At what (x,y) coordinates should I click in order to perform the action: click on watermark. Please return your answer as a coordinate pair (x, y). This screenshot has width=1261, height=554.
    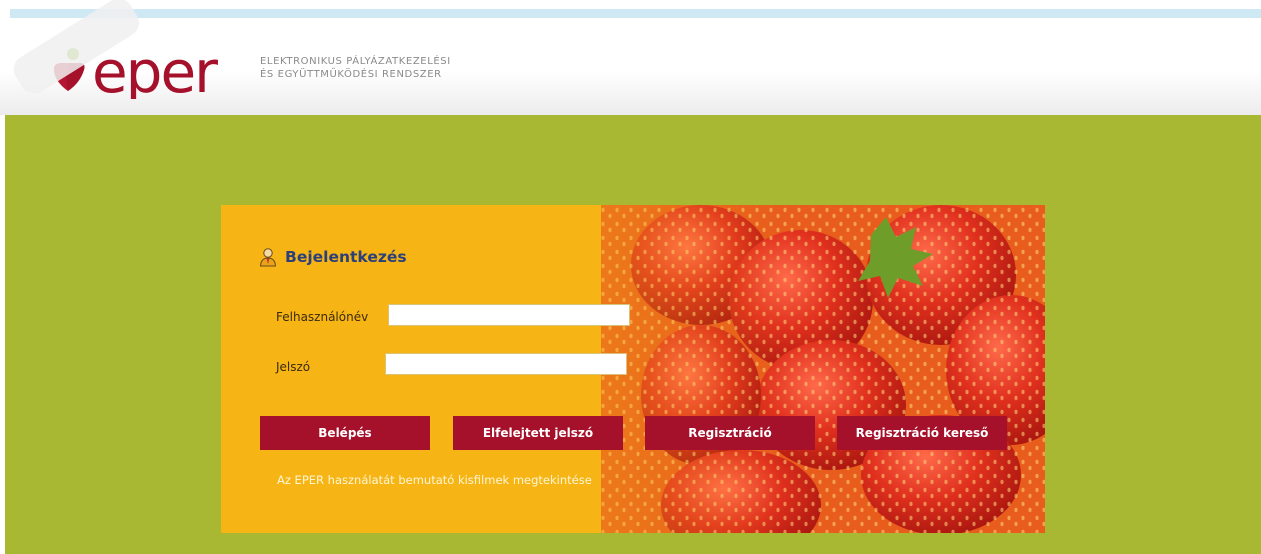
    Looking at the image, I should click on (76, 47).